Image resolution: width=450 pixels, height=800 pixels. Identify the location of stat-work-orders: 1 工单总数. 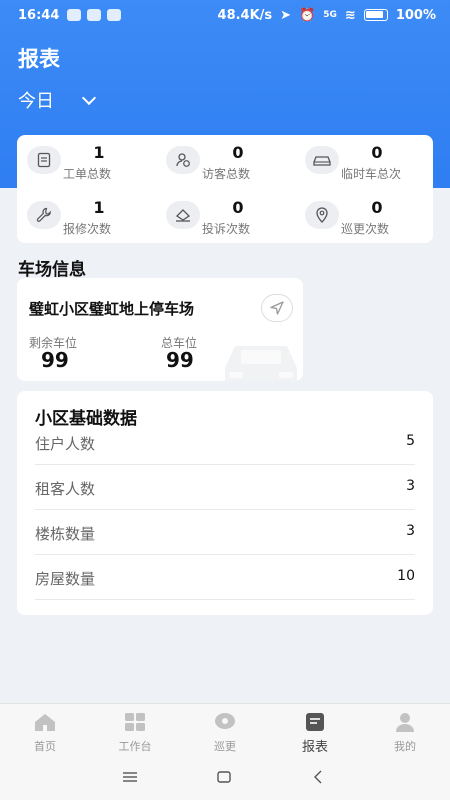
(86, 163).